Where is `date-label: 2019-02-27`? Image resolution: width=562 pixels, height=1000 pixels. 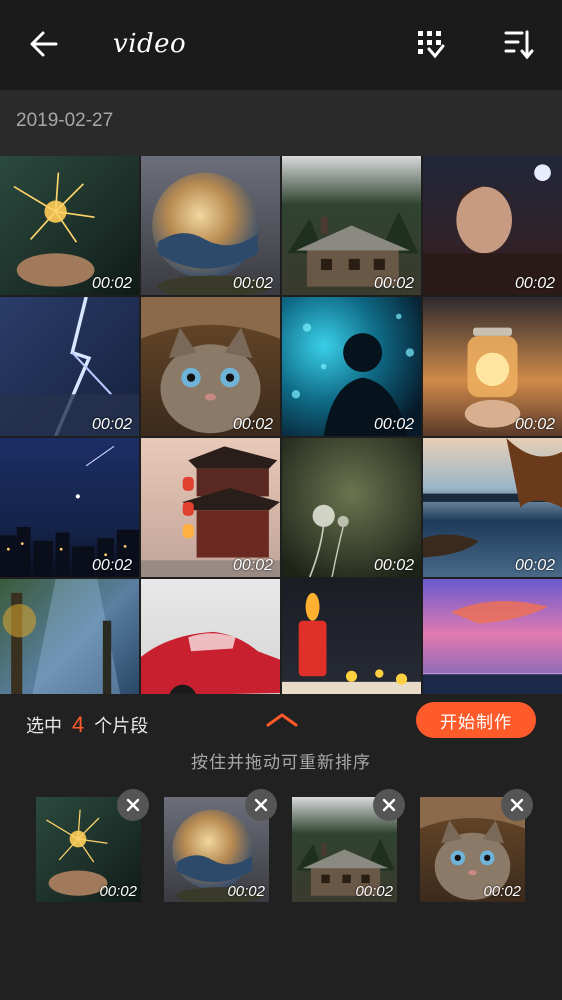 date-label: 2019-02-27 is located at coordinates (65, 120).